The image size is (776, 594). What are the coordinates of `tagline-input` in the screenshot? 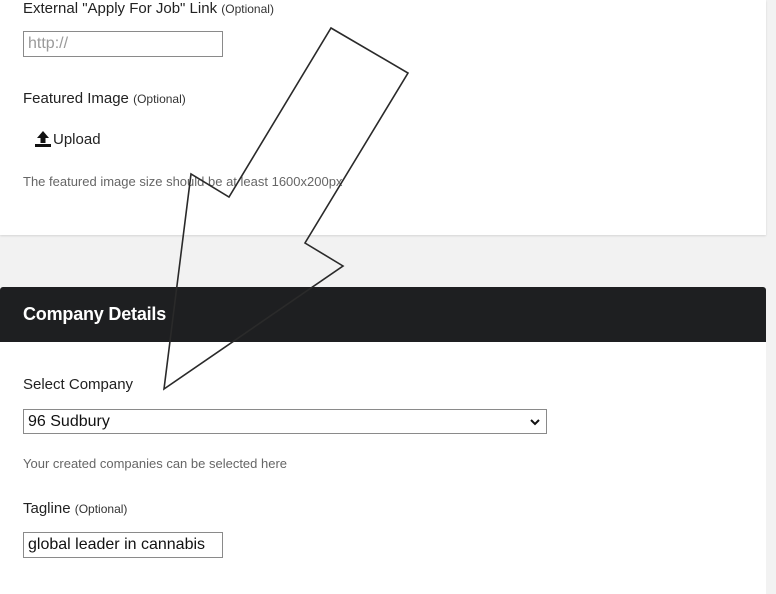 It's located at (123, 545).